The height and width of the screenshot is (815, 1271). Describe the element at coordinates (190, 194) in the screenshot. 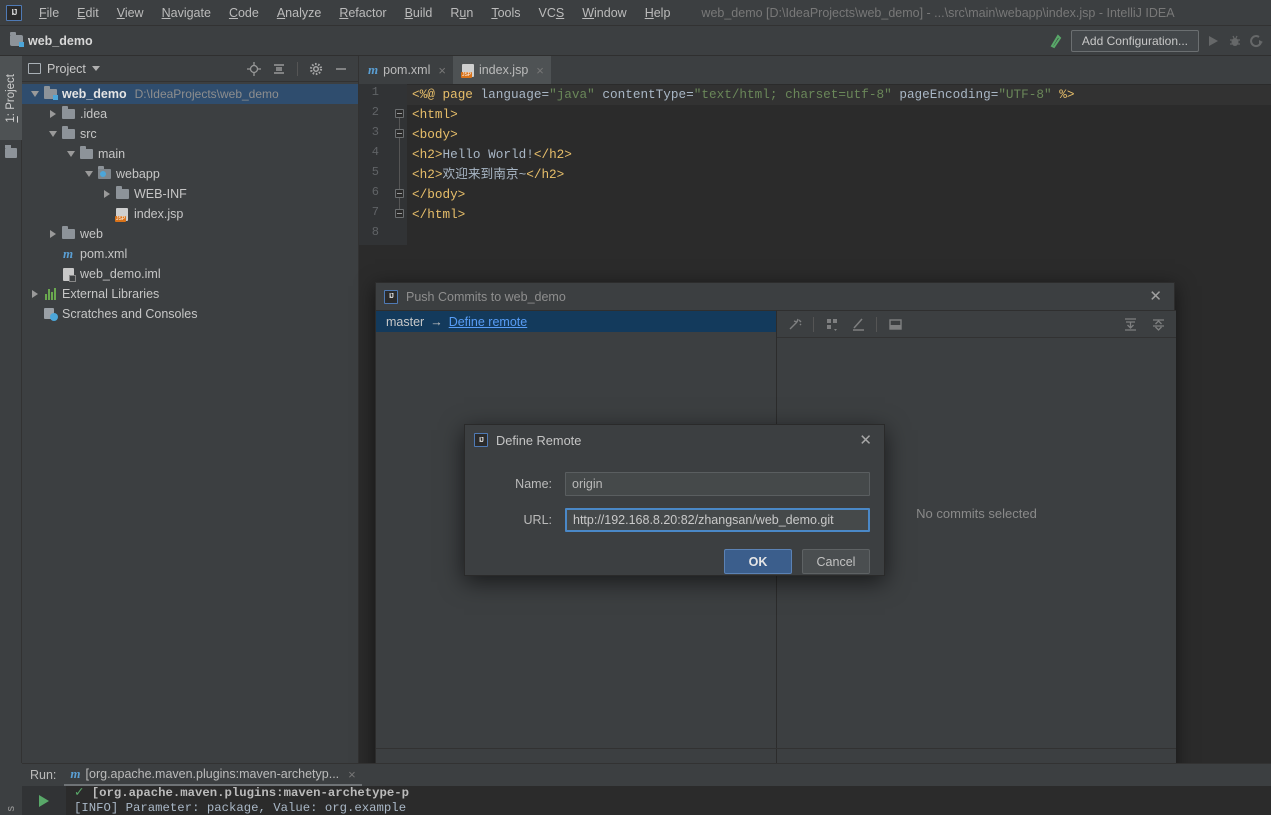

I see `tree-node-web-inf: WEB-INF` at that location.